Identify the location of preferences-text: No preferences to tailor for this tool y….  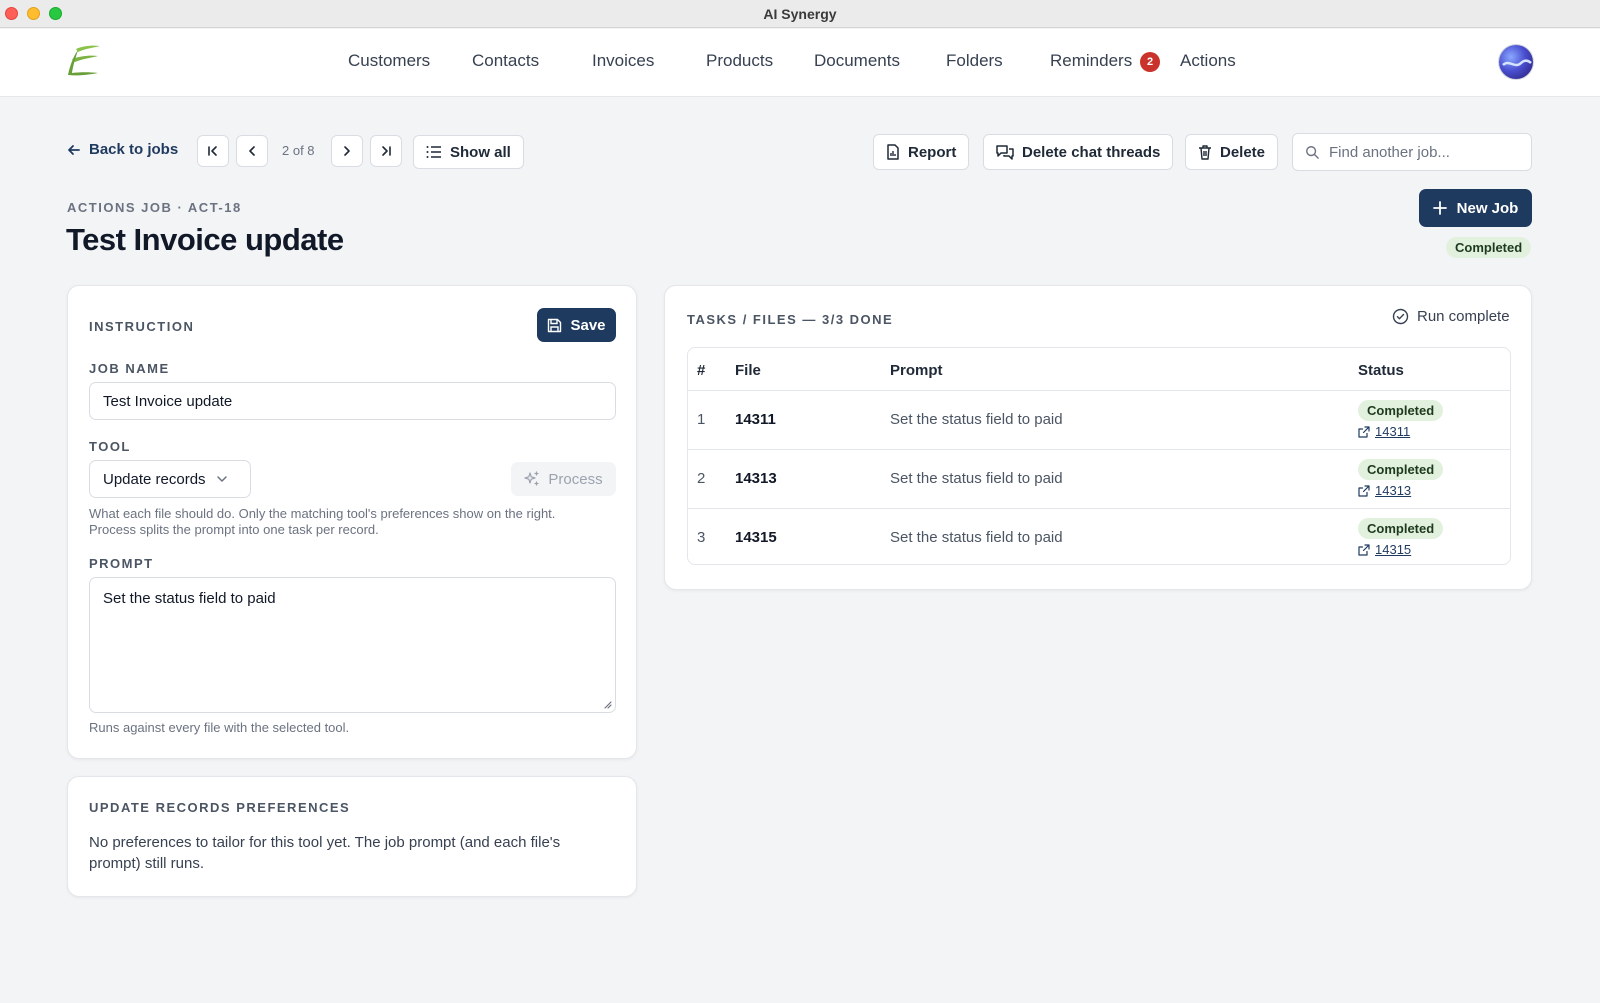
(325, 853).